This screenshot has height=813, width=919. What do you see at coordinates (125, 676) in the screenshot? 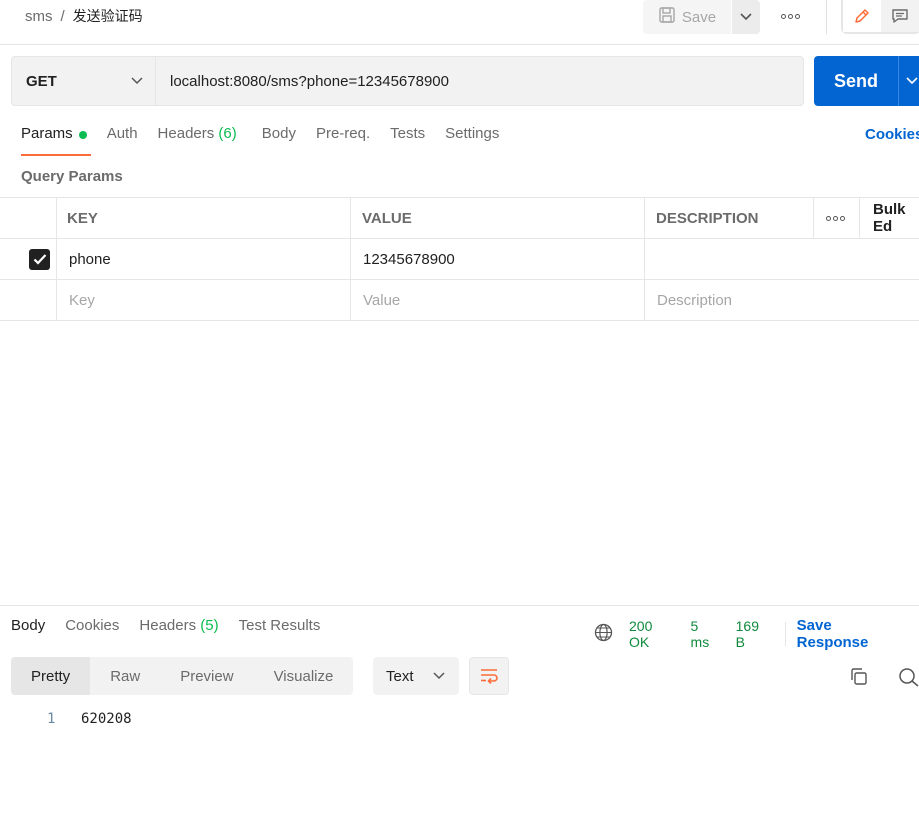
I see `format-raw: Raw` at bounding box center [125, 676].